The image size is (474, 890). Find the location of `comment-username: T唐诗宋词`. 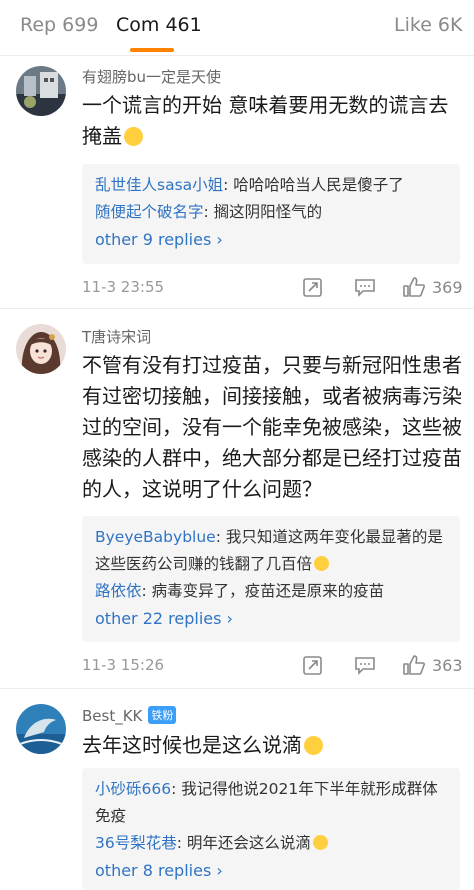

comment-username: T唐诗宋词 is located at coordinates (116, 336).